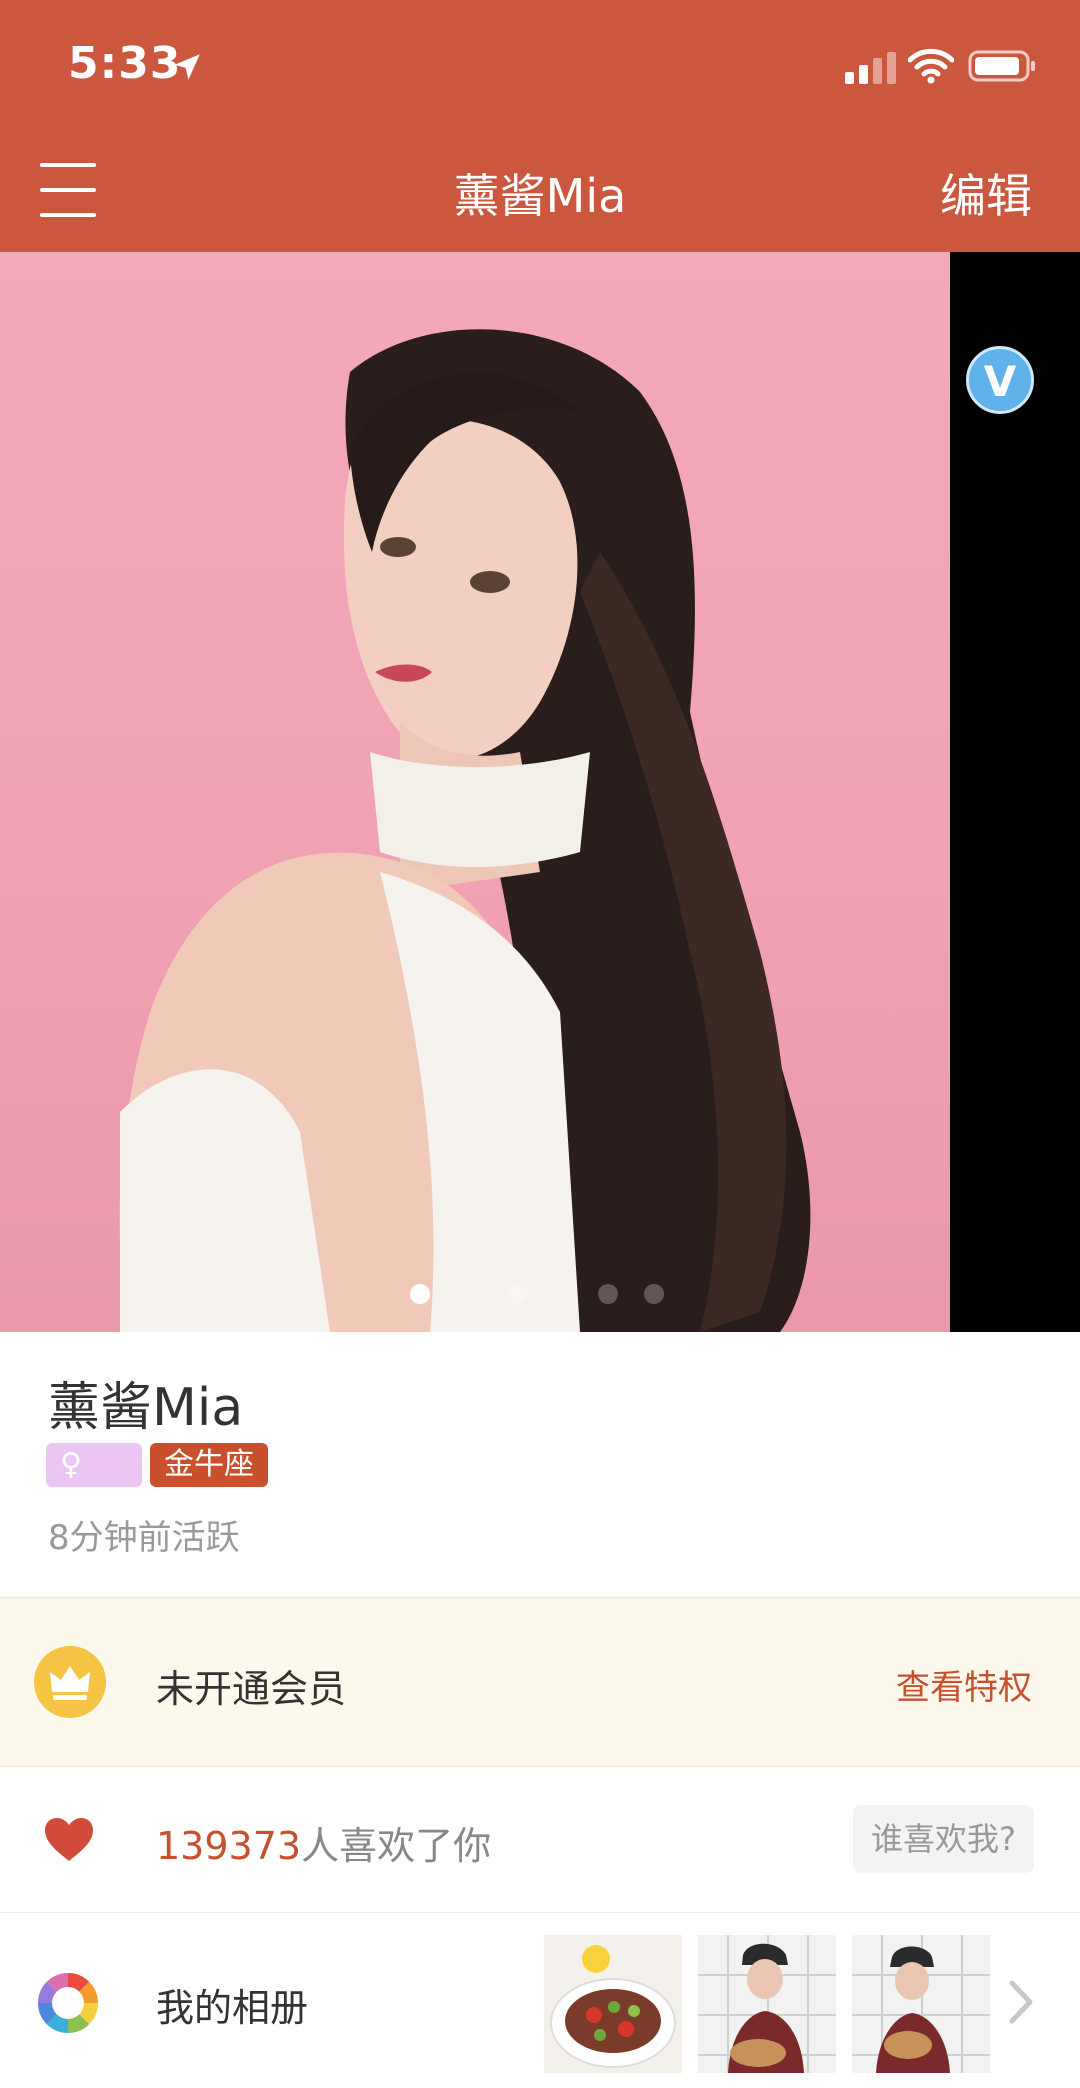 This screenshot has width=1080, height=2088. What do you see at coordinates (540, 2000) in the screenshot?
I see `album-row: 我的相册` at bounding box center [540, 2000].